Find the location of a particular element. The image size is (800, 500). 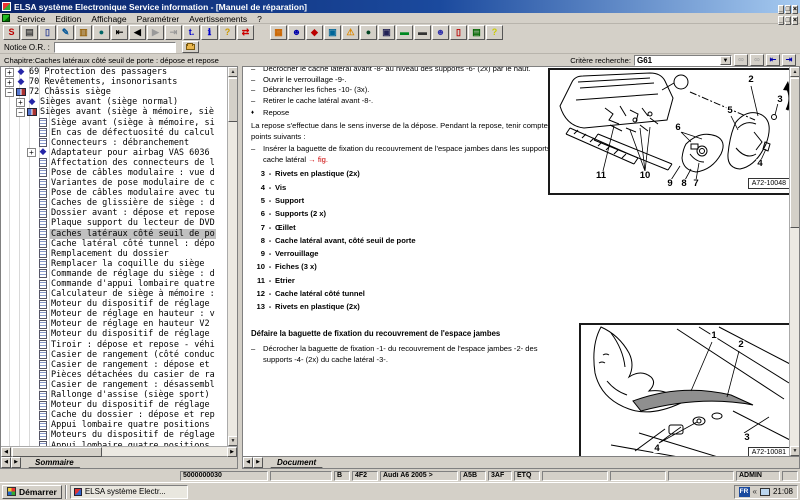

tree-item: Moteur de réglage en hauteur : v is located at coordinates (119, 314).